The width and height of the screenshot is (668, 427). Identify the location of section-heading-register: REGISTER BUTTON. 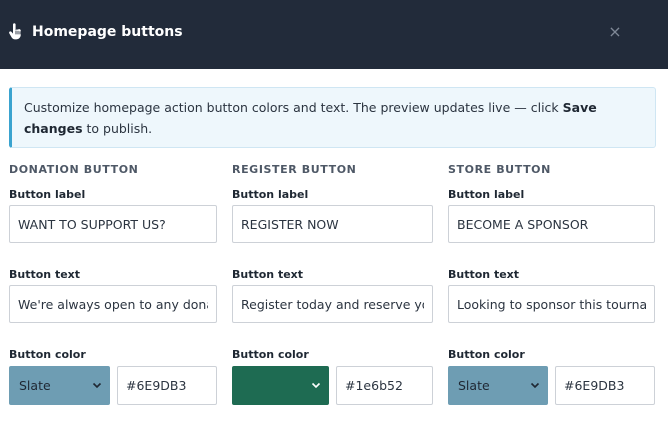
(294, 169).